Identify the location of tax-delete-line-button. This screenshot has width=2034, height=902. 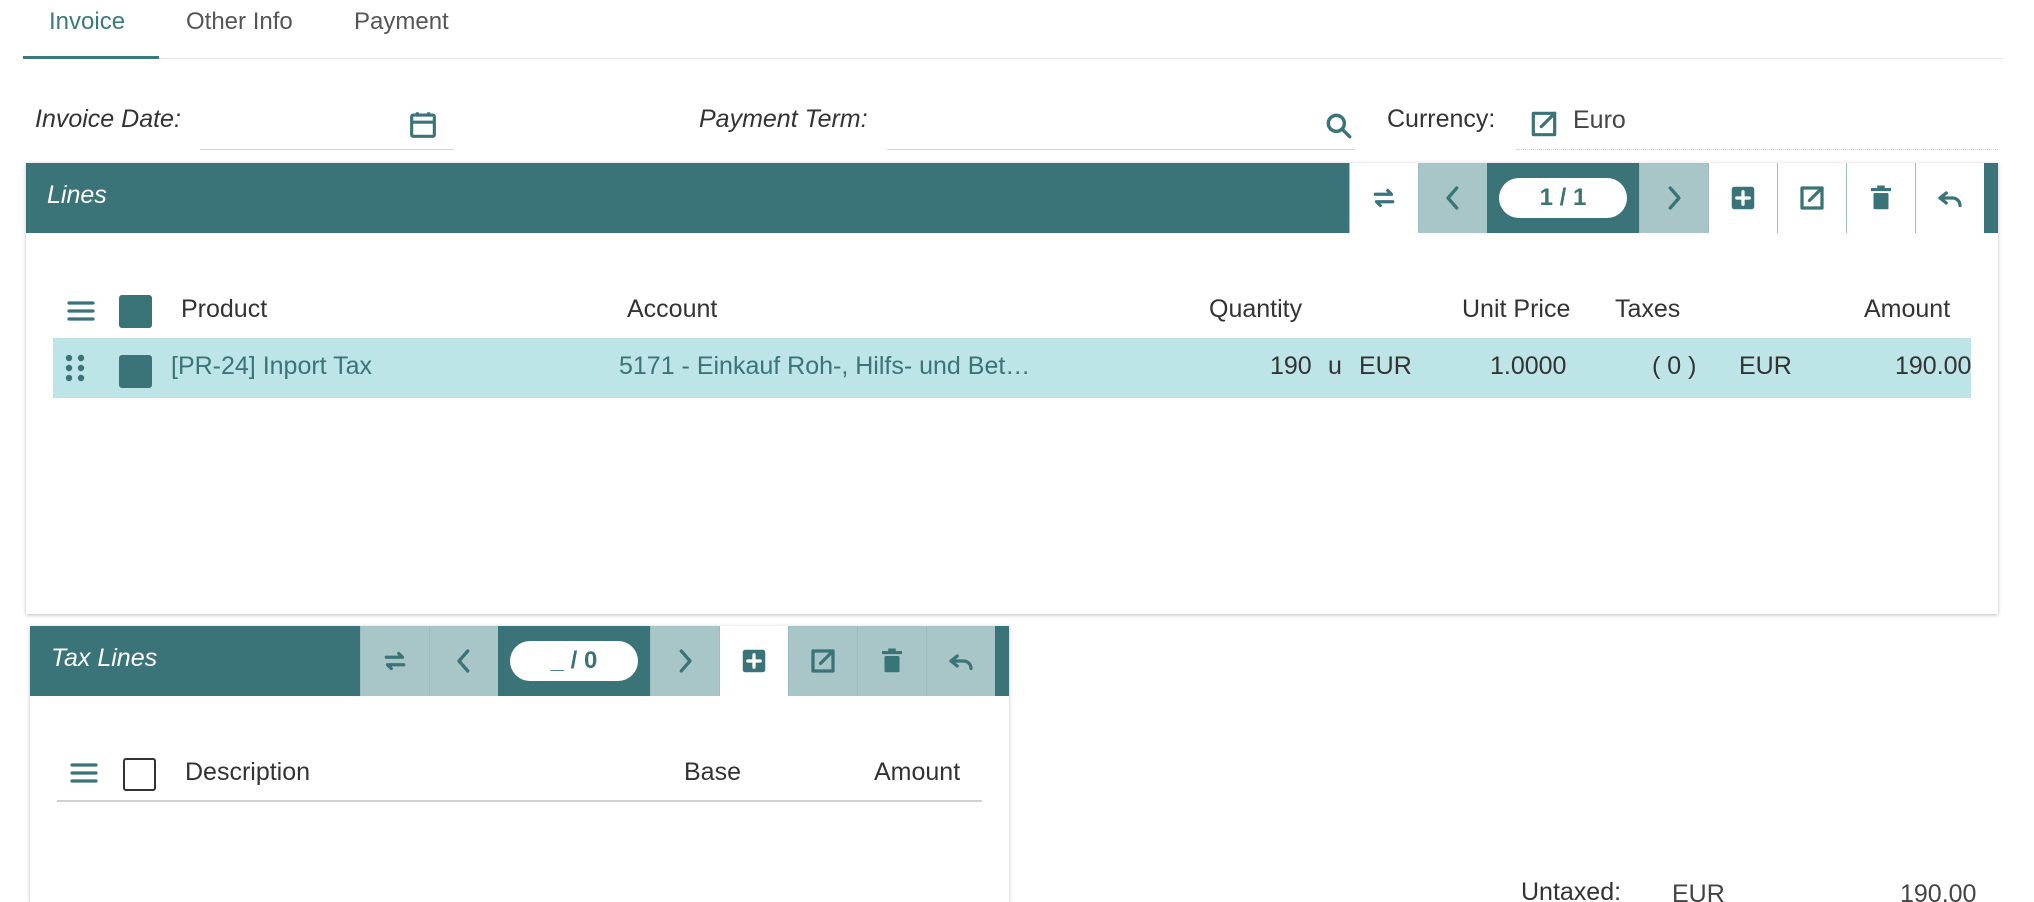
(891, 661).